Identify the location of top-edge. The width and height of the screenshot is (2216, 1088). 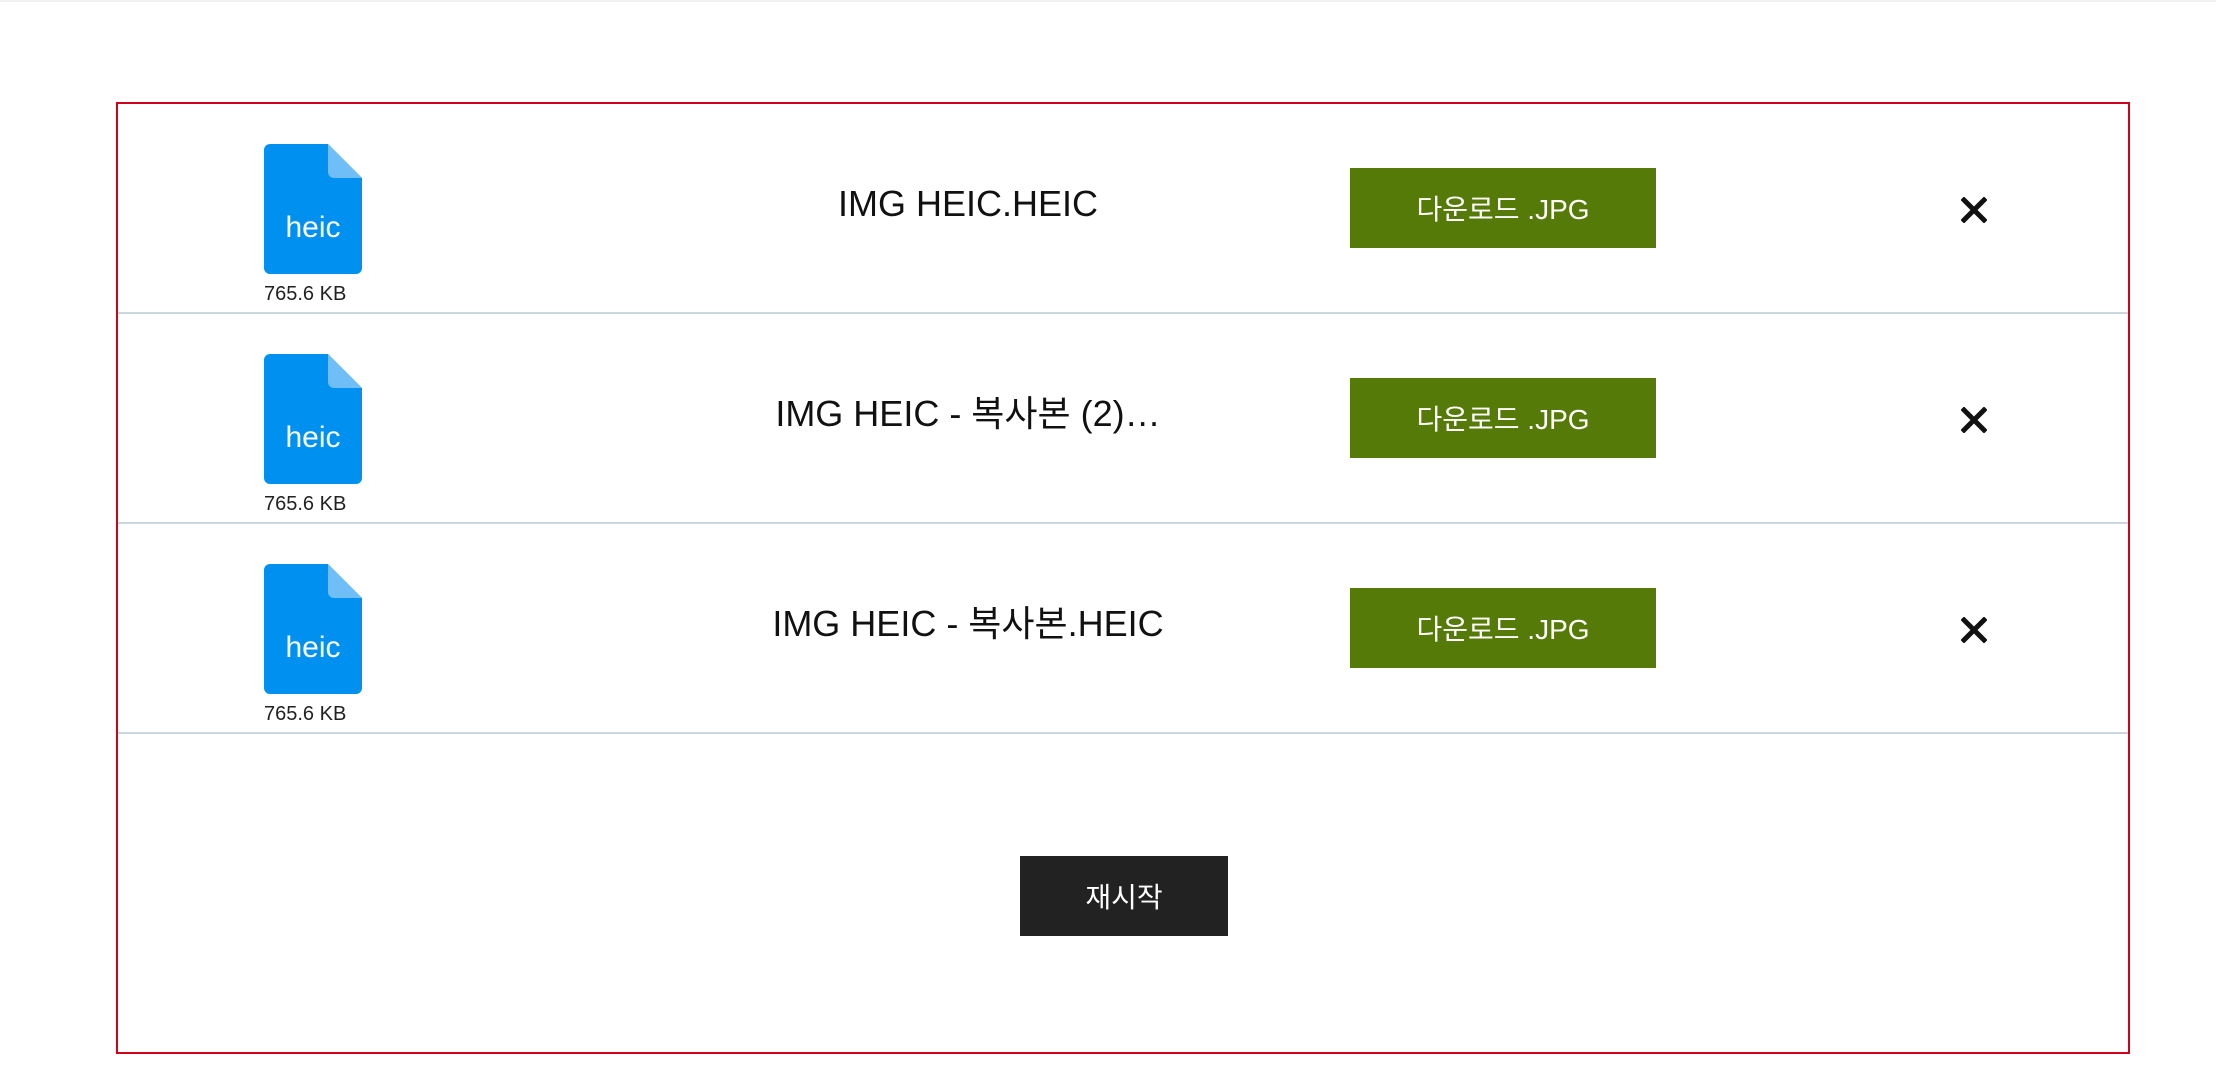
(1108, 1).